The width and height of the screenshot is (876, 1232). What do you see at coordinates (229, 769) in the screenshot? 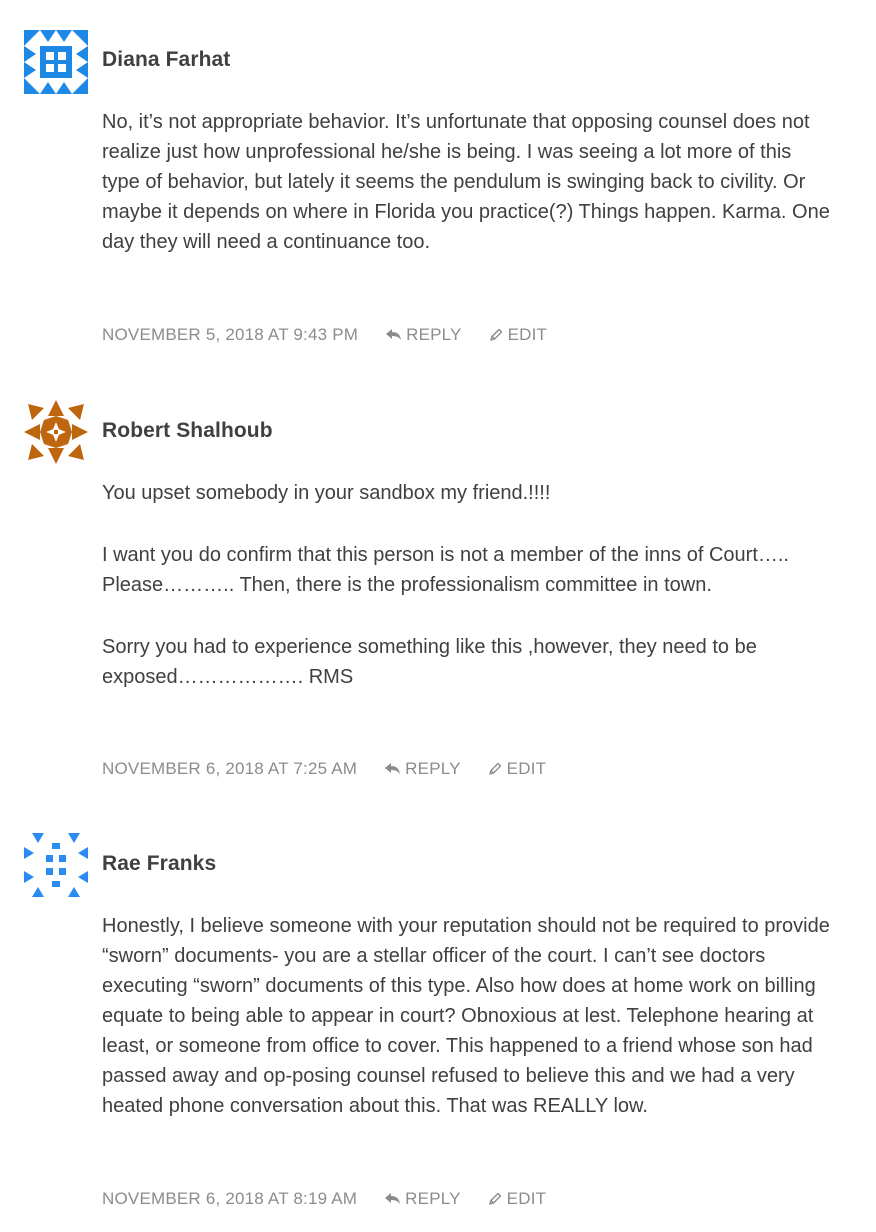
I see `comment-date: November 6, 2018 at 7:25 am` at bounding box center [229, 769].